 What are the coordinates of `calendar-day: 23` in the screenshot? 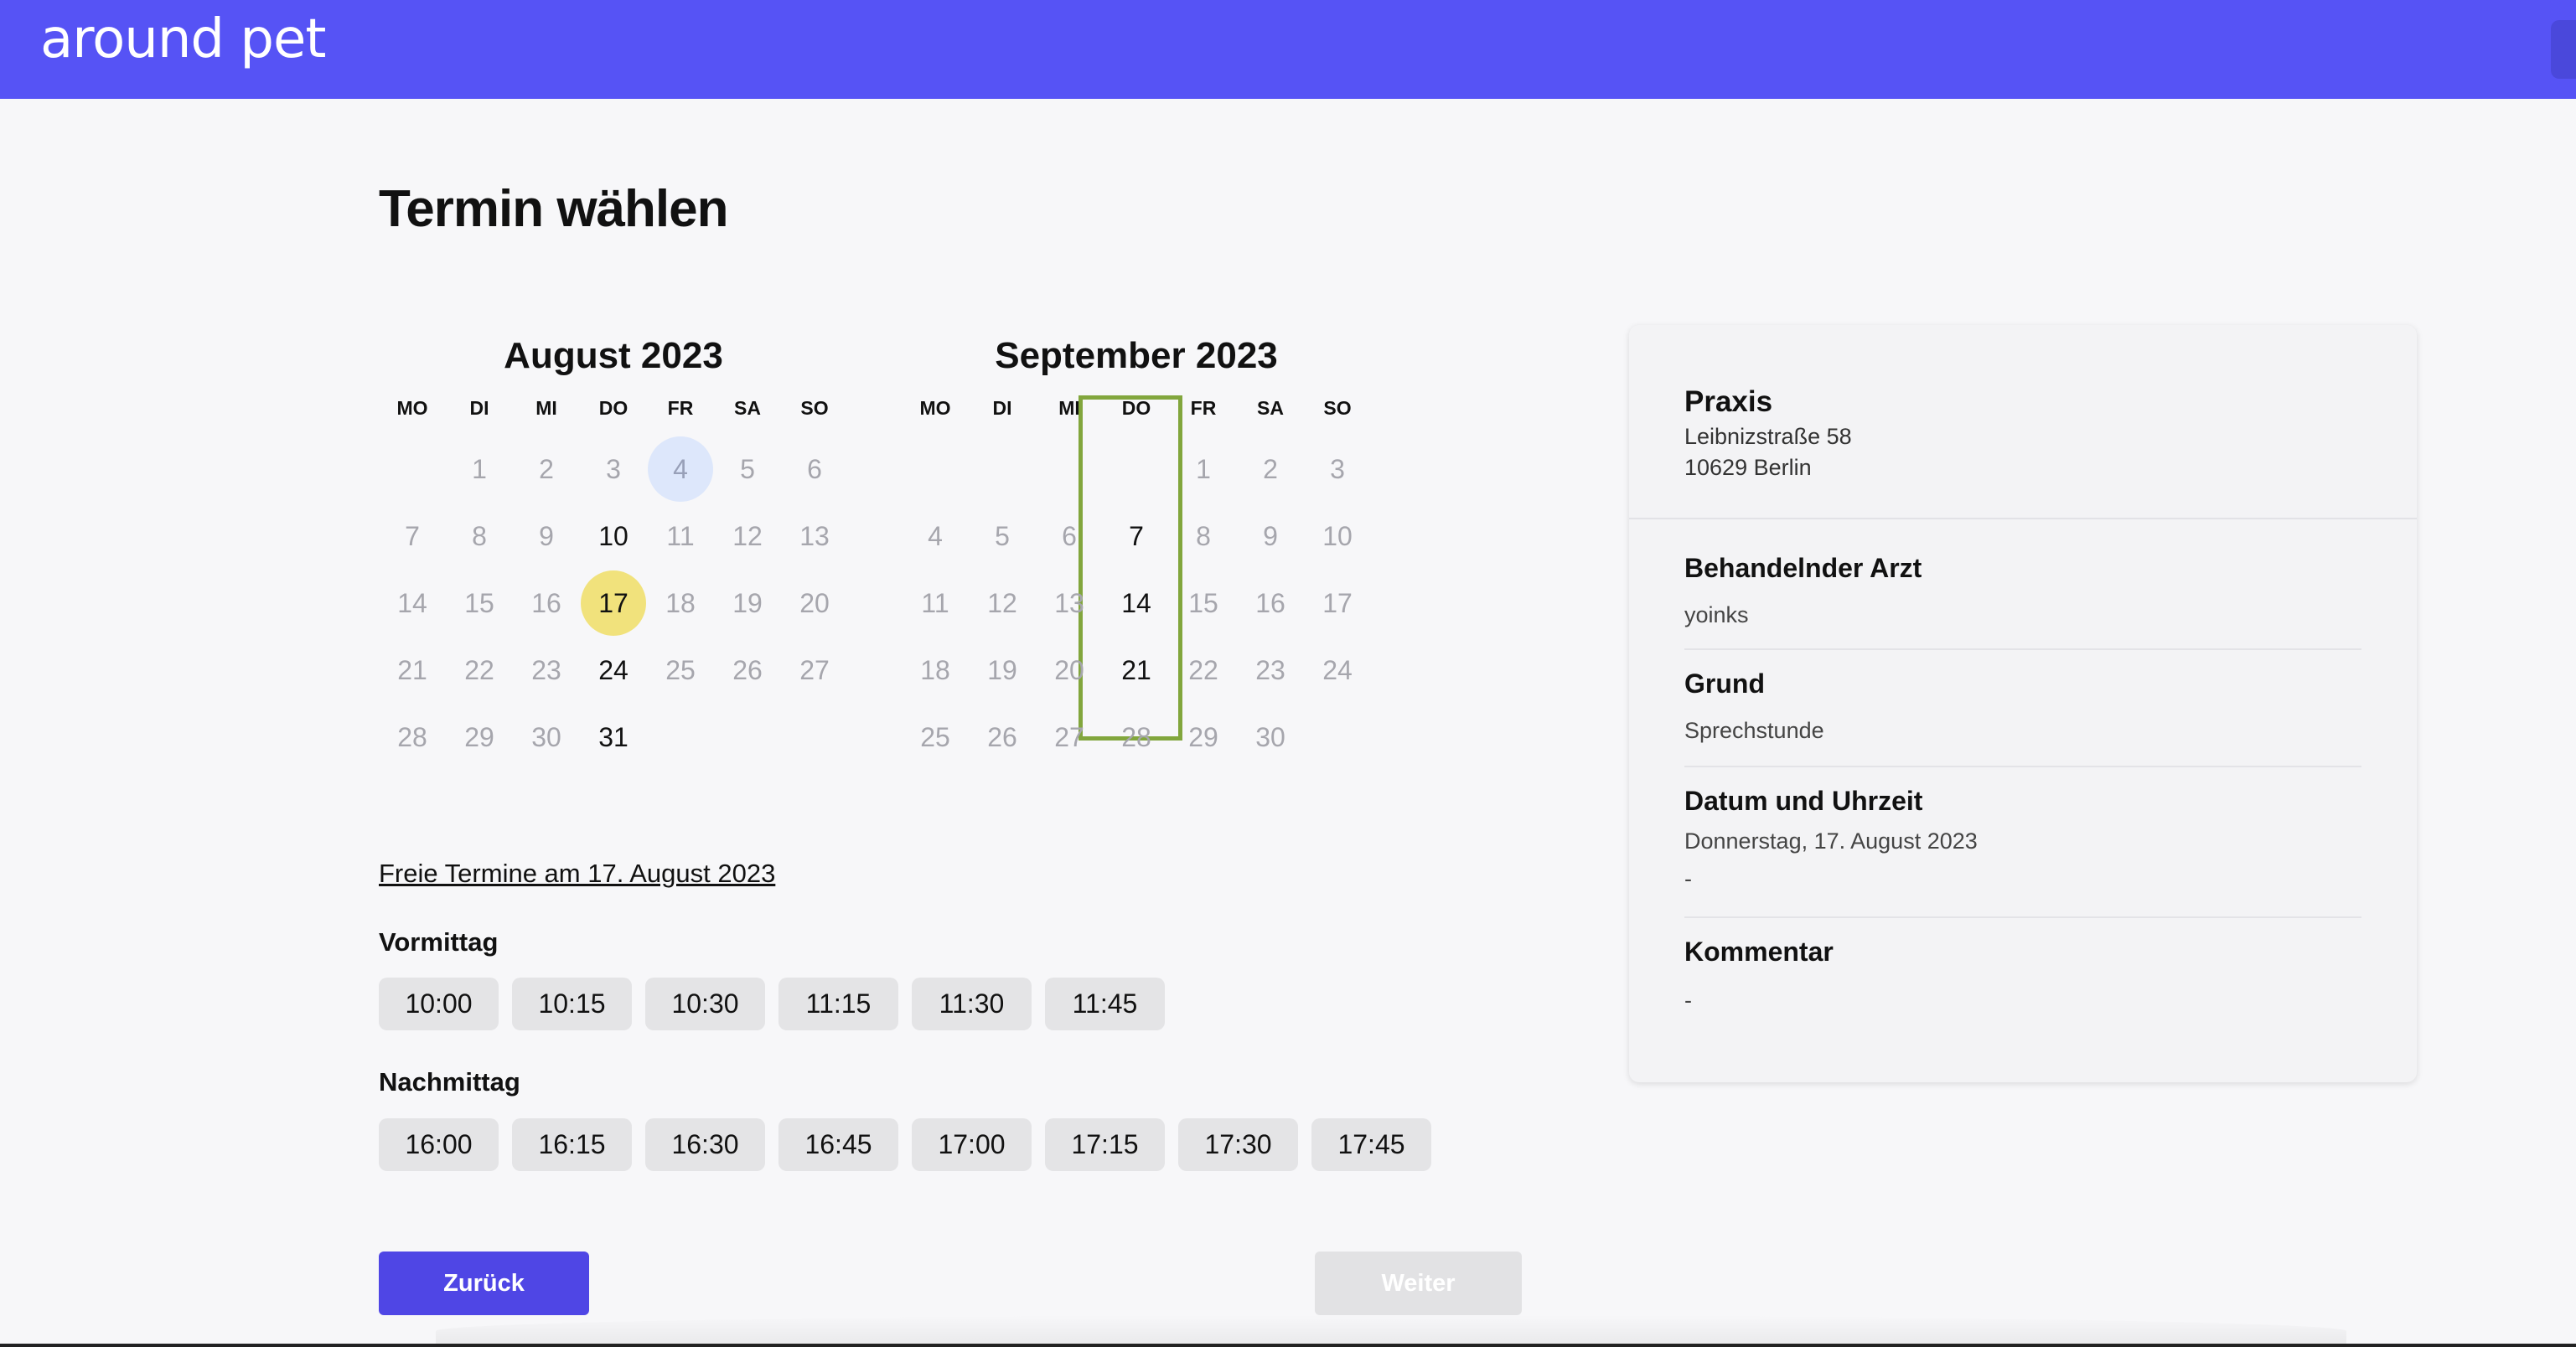 It's located at (1270, 670).